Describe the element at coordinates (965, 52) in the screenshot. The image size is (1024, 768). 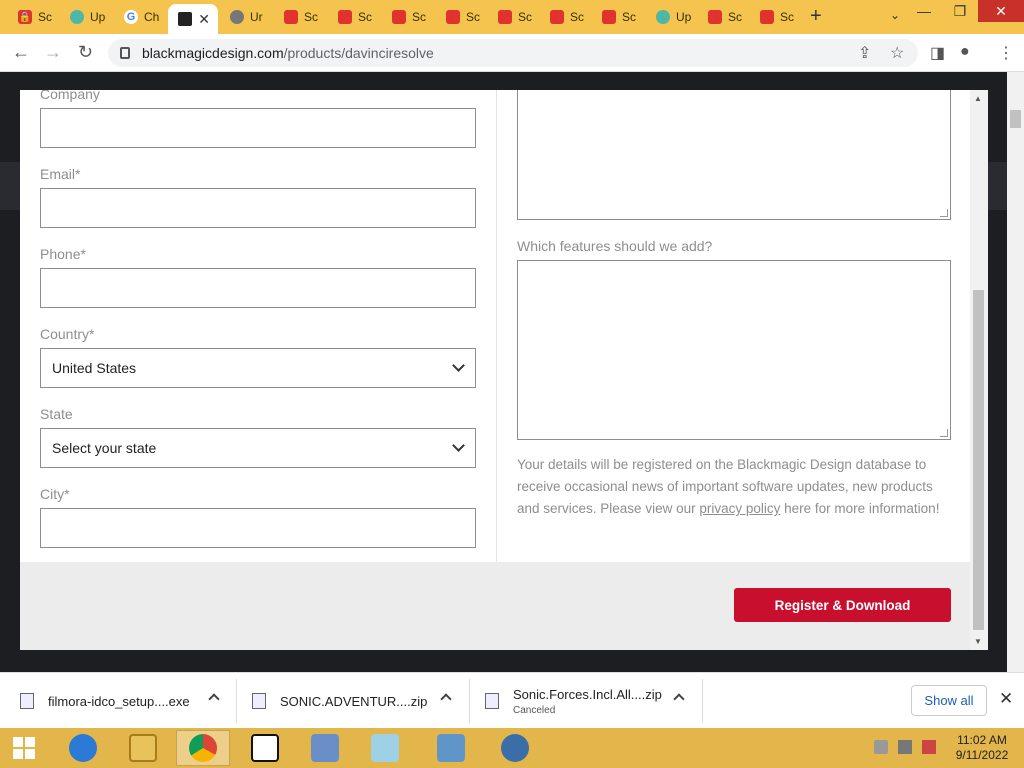
I see `profile-icon: ●` at that location.